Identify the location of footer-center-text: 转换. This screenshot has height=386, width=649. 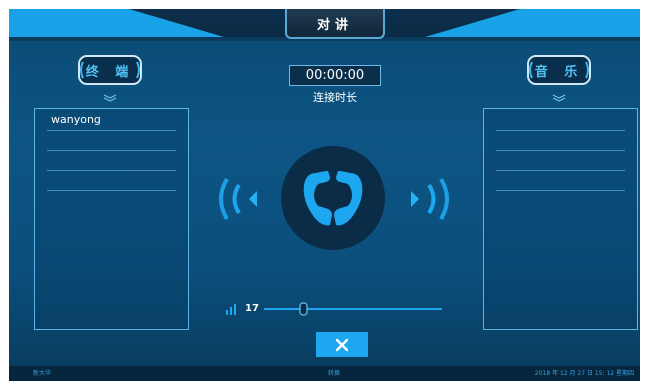
(334, 373).